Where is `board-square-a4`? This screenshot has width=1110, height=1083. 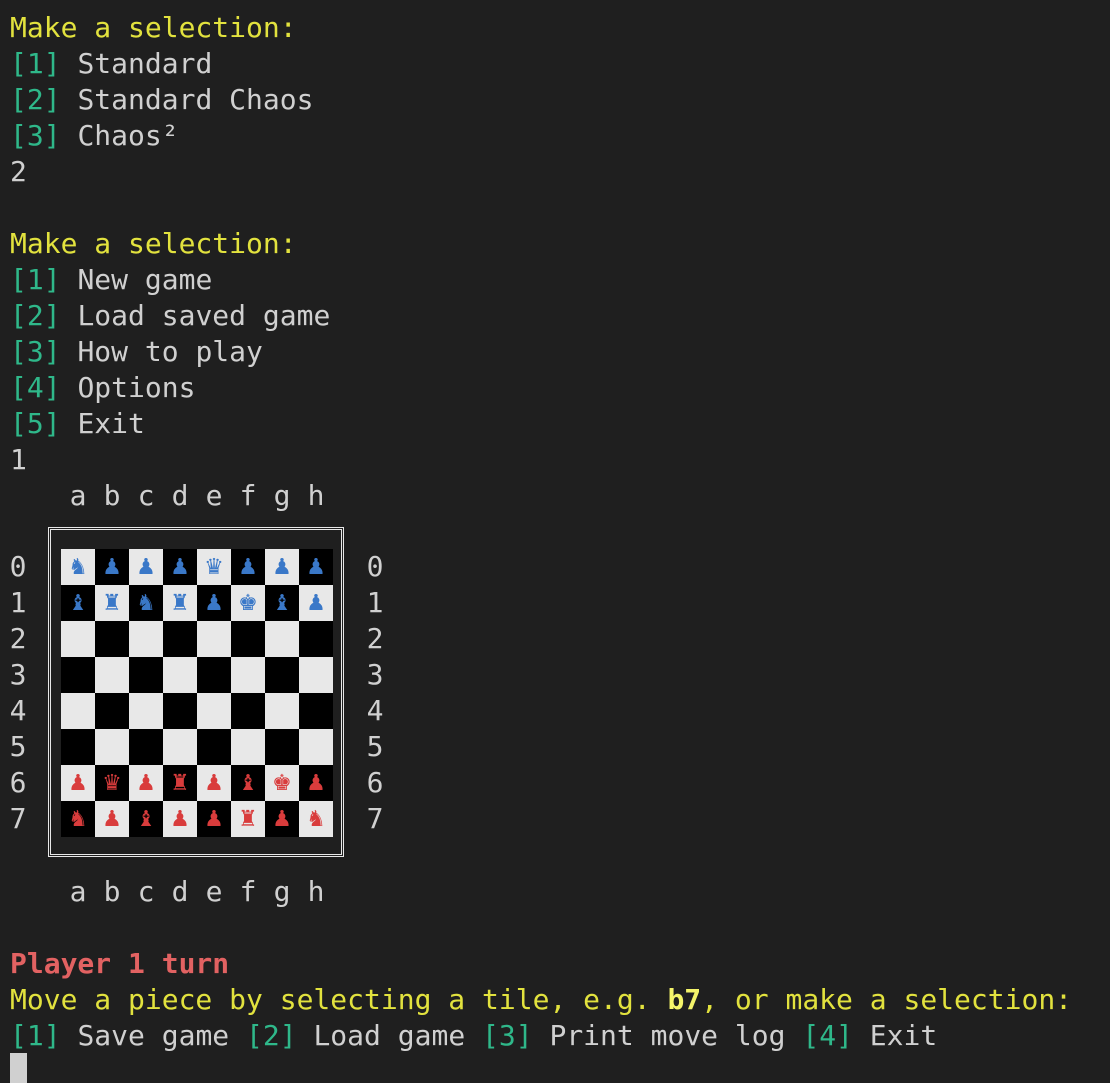
board-square-a4 is located at coordinates (78, 711).